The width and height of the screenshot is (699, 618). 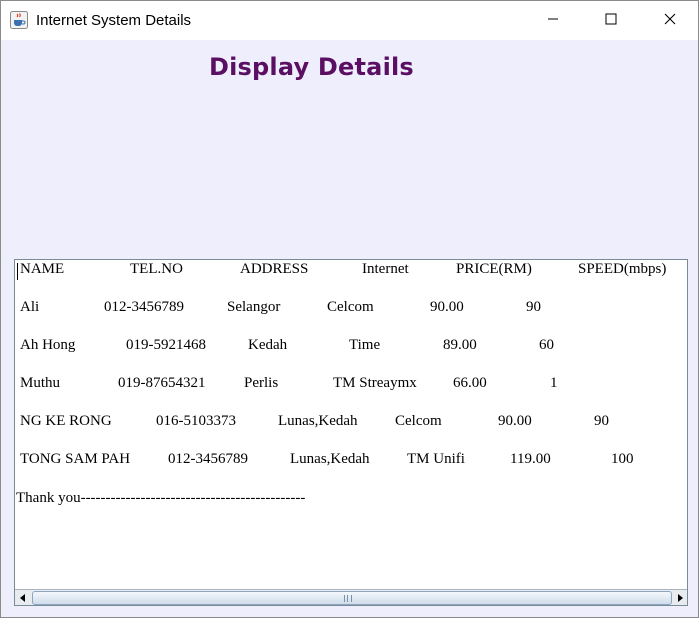 I want to click on maximize-icon, so click(x=611, y=21).